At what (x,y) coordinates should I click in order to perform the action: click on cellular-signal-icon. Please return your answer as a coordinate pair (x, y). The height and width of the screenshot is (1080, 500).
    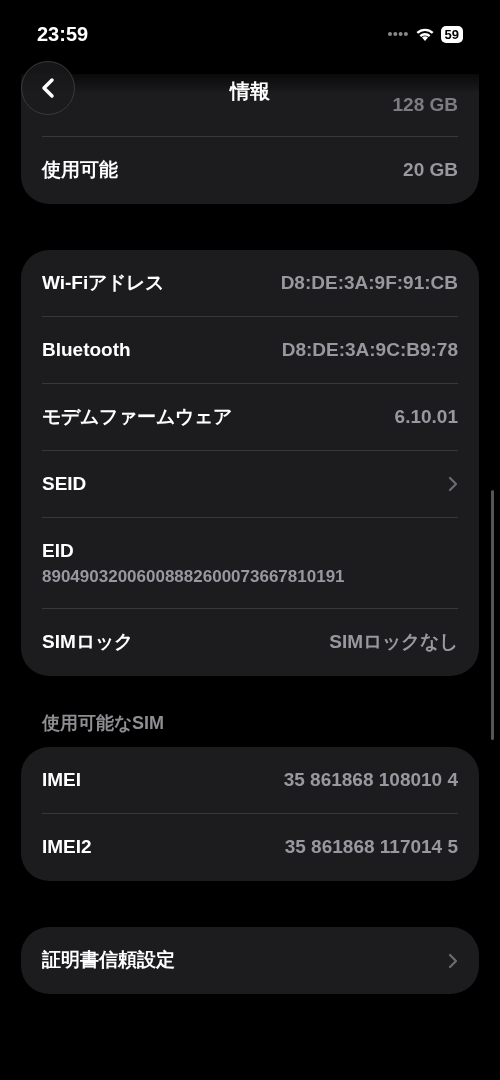
    Looking at the image, I should click on (397, 34).